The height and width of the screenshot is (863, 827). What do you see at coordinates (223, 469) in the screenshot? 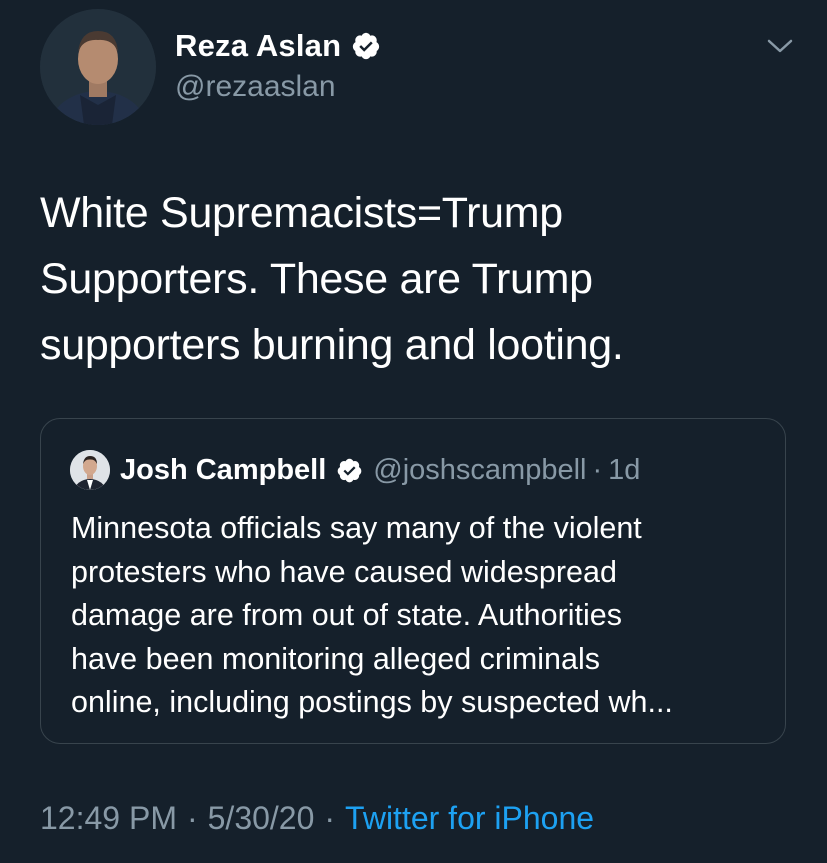
I see `quoted-author-name: Josh Campbell` at bounding box center [223, 469].